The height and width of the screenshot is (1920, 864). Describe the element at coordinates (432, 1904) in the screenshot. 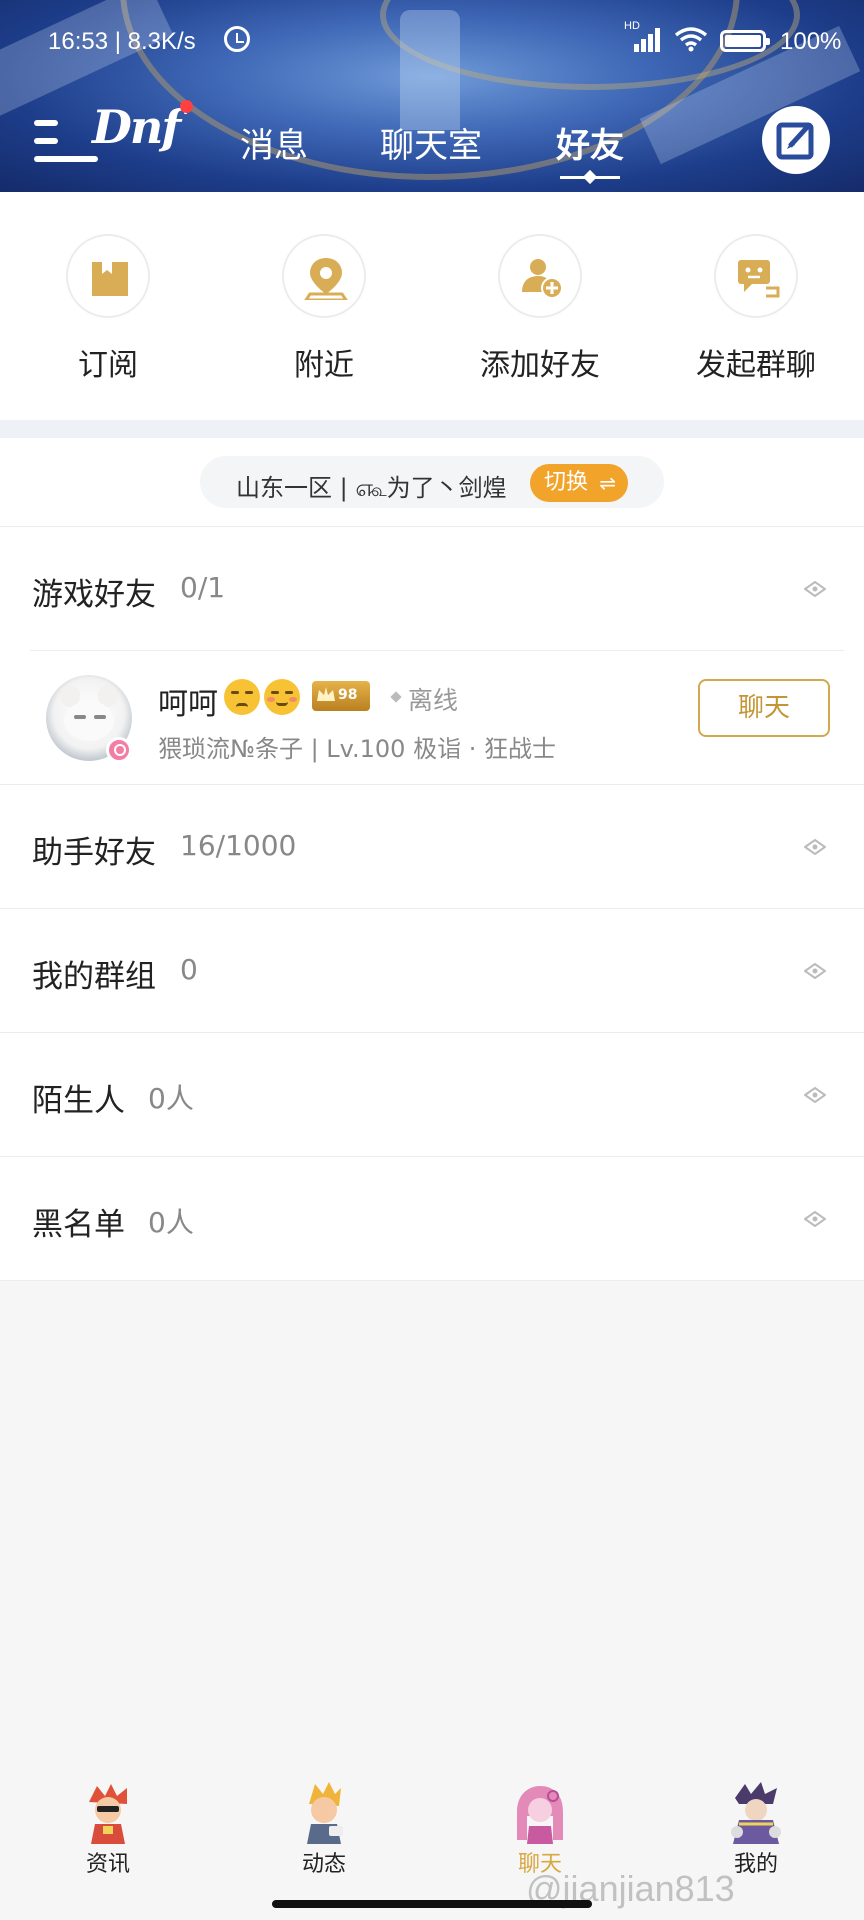

I see `home-indicator` at that location.